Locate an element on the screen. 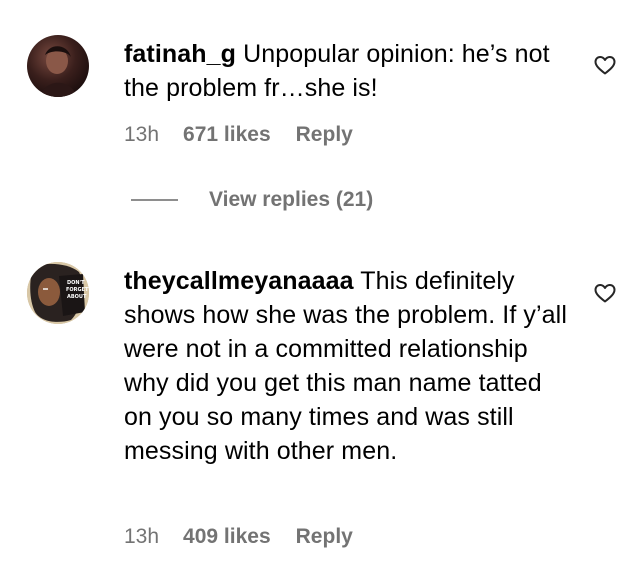  comment-username: theycallmeyanaaaa is located at coordinates (239, 281).